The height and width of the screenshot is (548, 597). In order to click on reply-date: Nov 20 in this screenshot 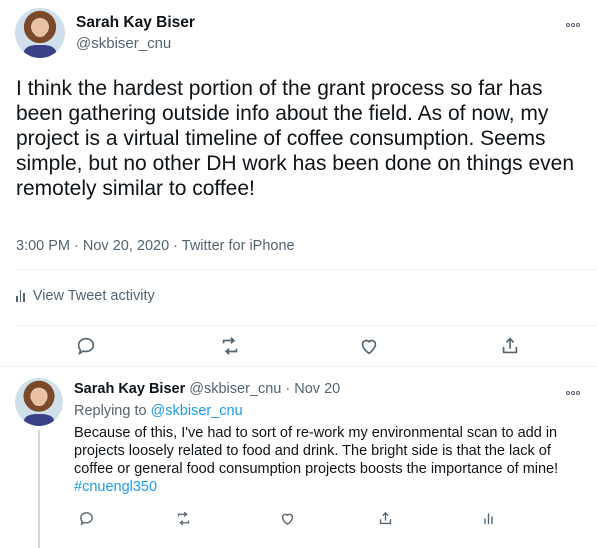, I will do `click(317, 389)`.